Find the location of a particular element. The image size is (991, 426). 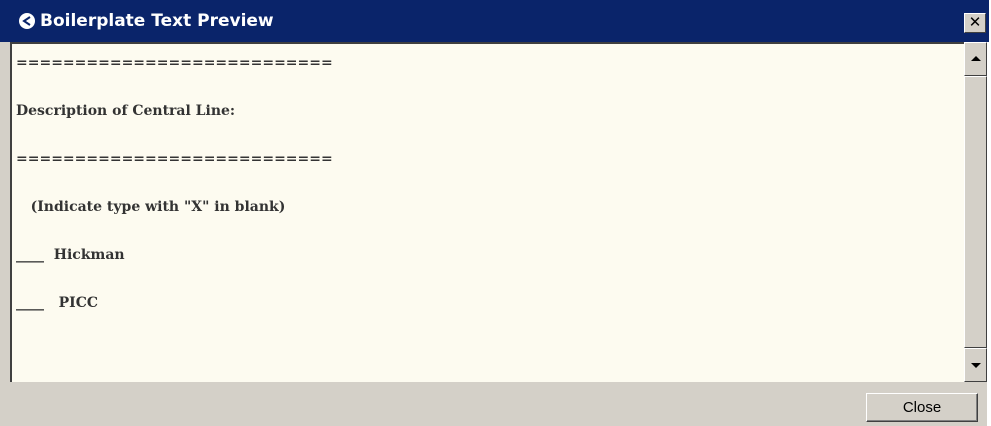

scroll-down-button is located at coordinates (975, 365).